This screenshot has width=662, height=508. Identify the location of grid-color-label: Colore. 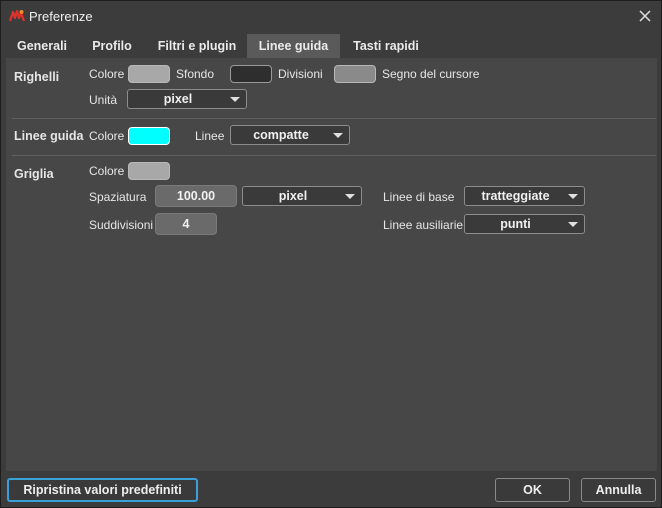
(107, 171).